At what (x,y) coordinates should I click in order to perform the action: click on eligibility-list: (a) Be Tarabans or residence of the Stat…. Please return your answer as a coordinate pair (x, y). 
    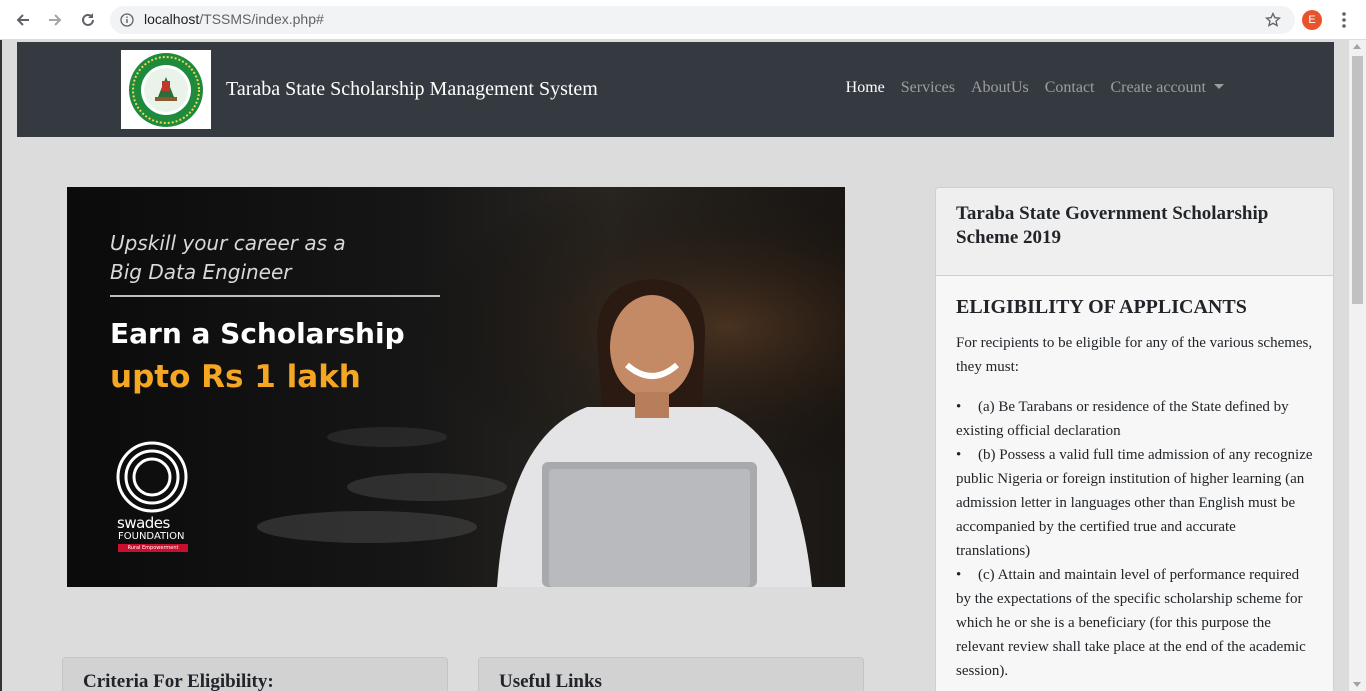
    Looking at the image, I should click on (1134, 539).